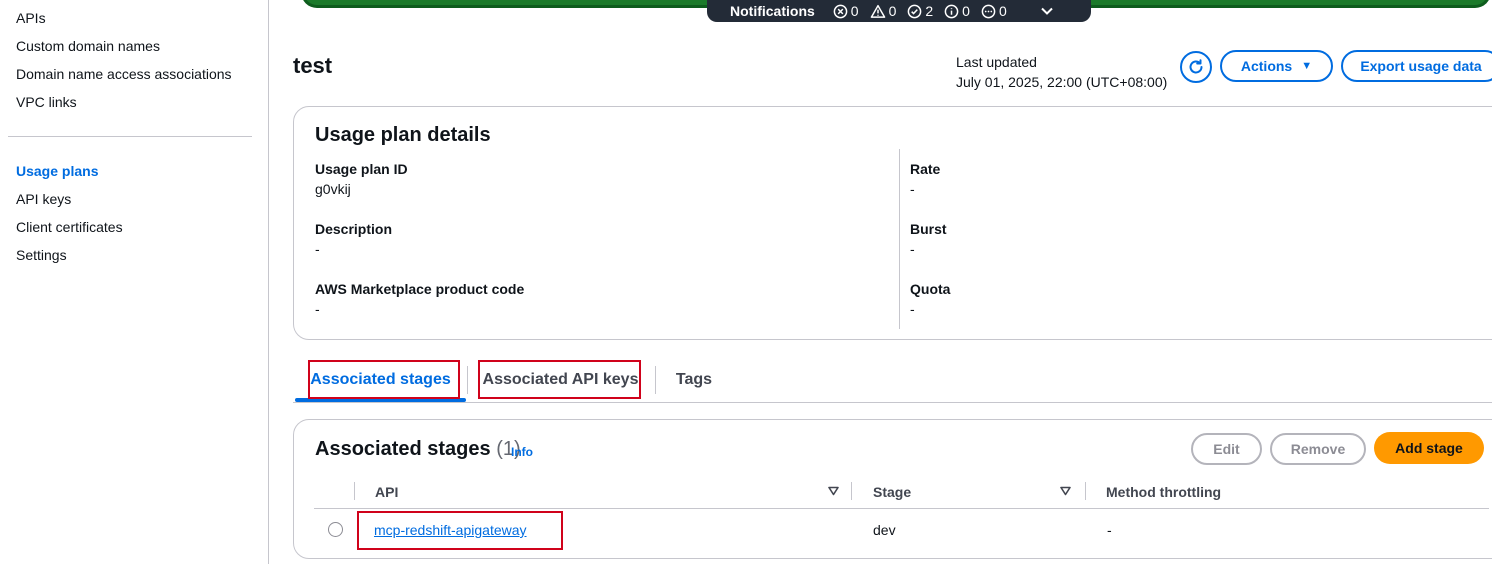 This screenshot has height=564, width=1492. What do you see at coordinates (31, 18) in the screenshot?
I see `nav-item-apis: APIs` at bounding box center [31, 18].